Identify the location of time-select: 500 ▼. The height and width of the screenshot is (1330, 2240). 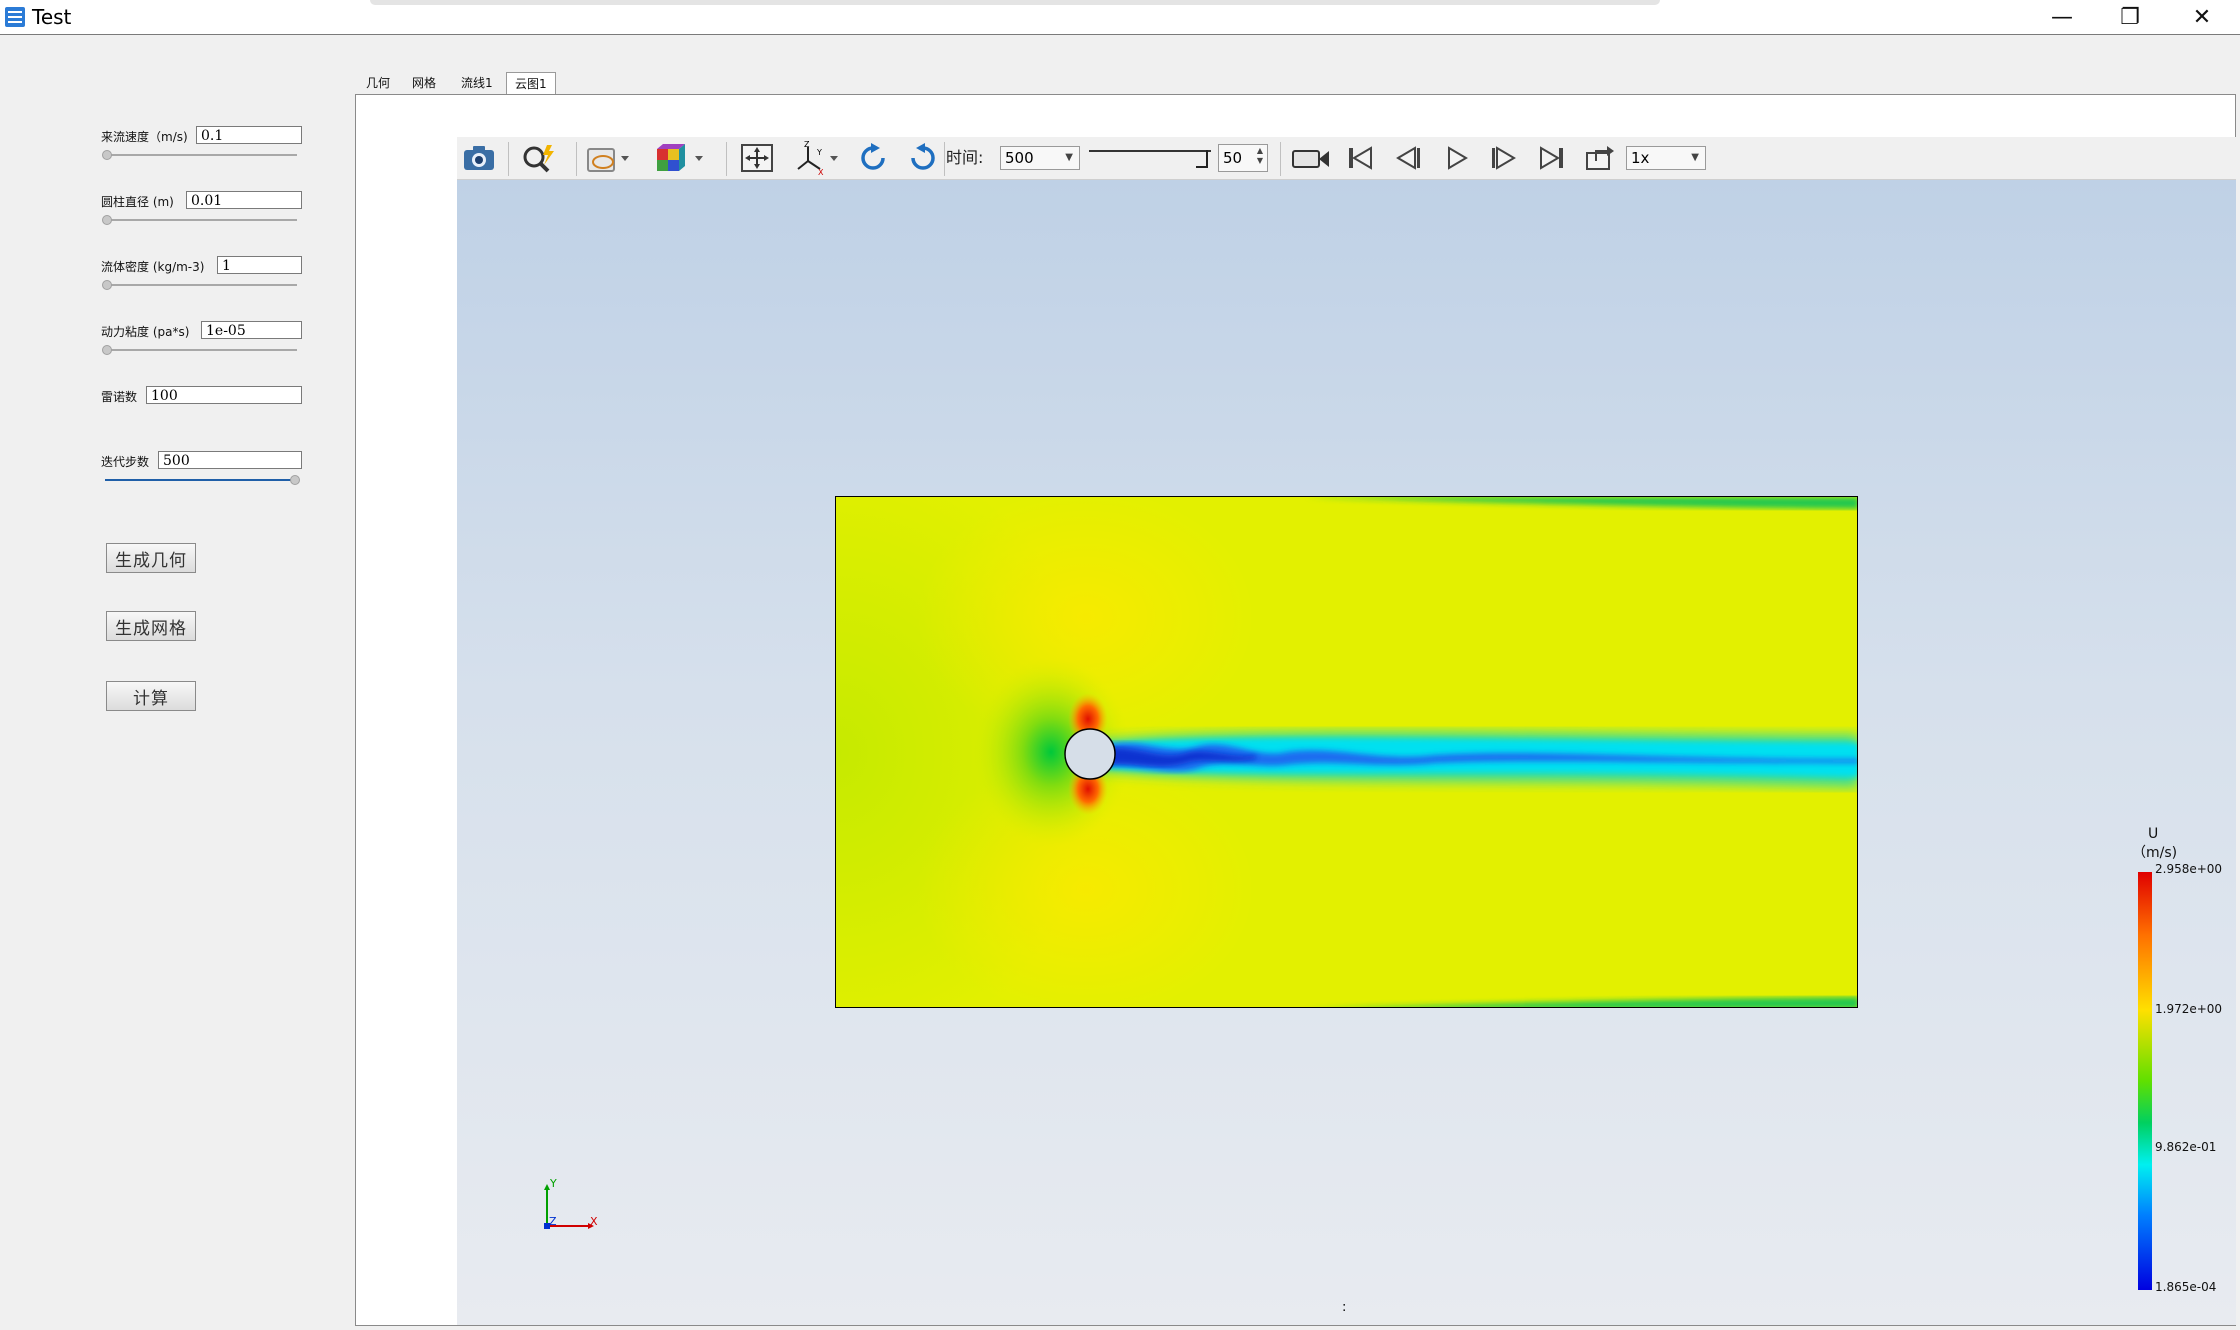
(1040, 158).